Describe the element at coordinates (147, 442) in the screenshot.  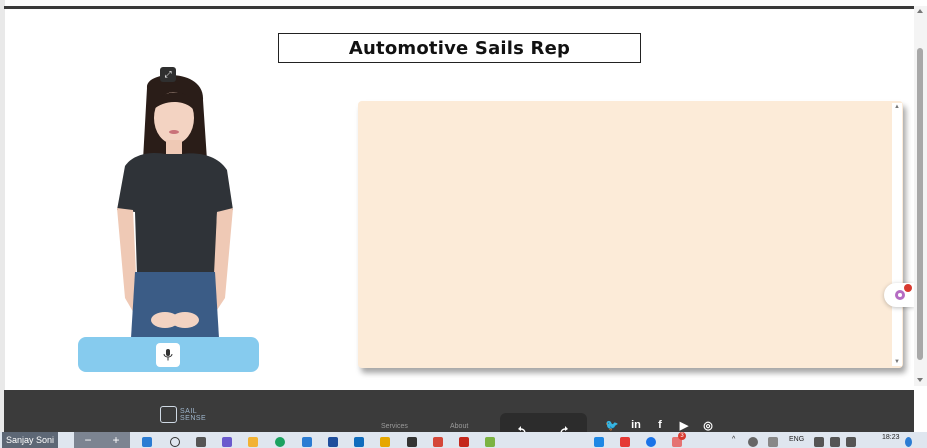
I see `start-icon` at that location.